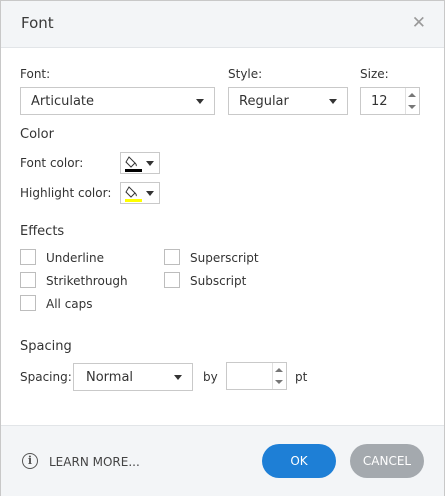  I want to click on spacing-label: Spacing:, so click(46, 377).